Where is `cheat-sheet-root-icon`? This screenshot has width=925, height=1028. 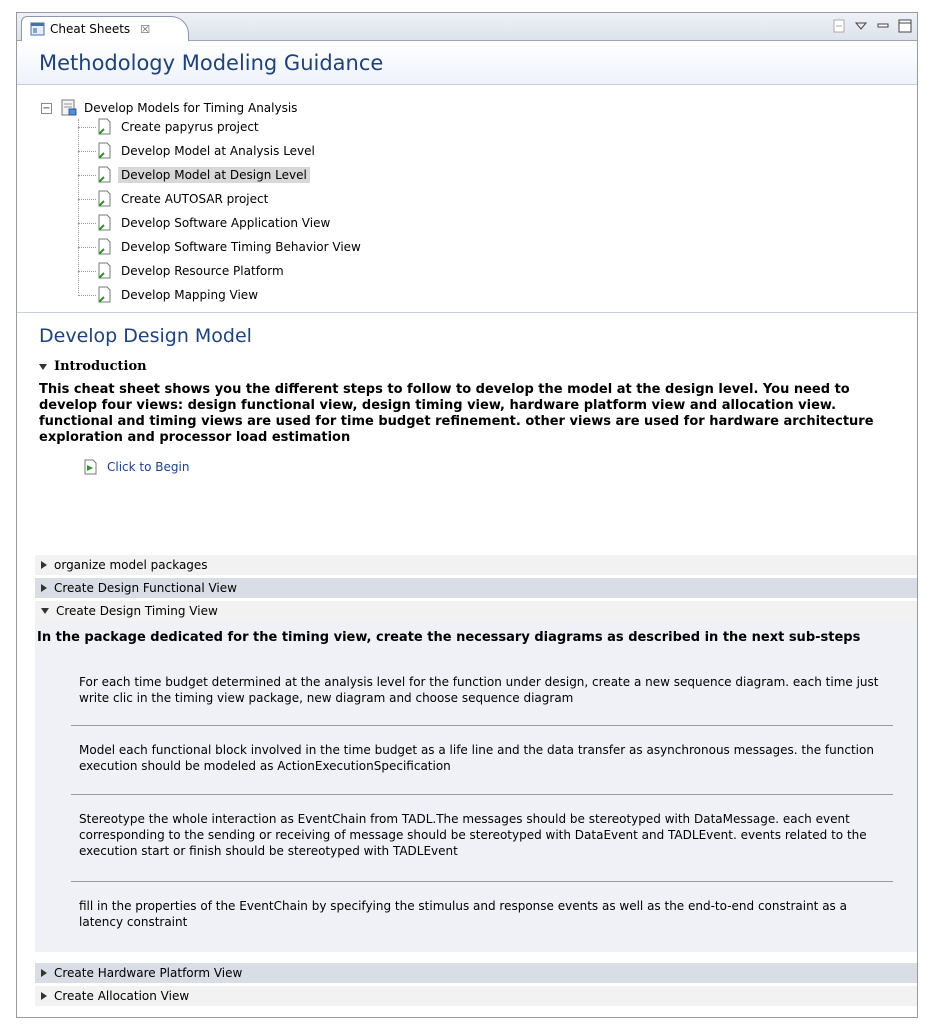
cheat-sheet-root-icon is located at coordinates (69, 107).